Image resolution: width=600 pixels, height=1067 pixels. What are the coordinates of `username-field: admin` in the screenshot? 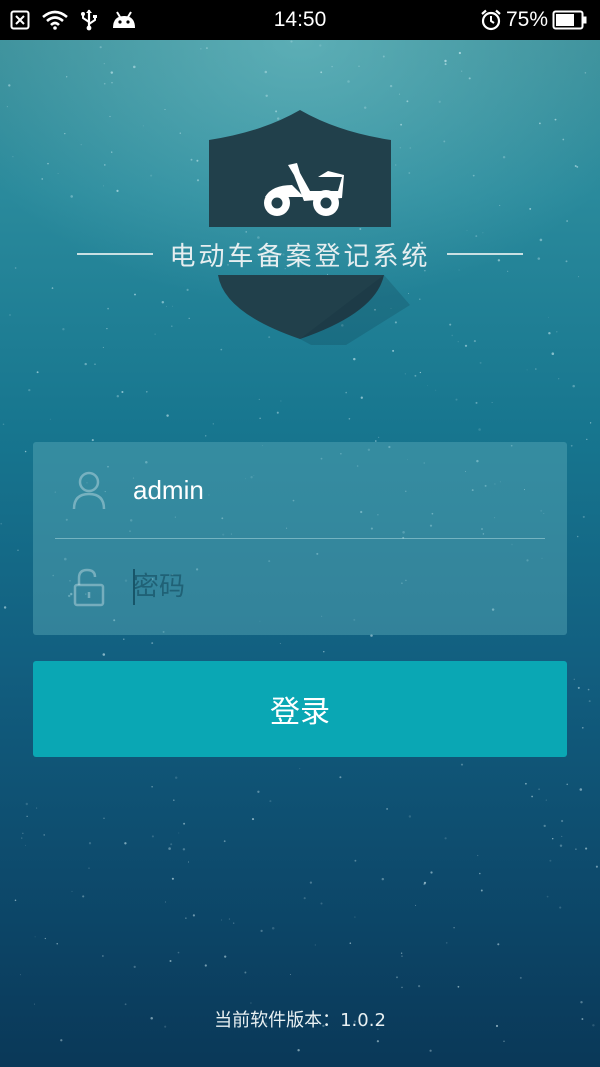 It's located at (300, 490).